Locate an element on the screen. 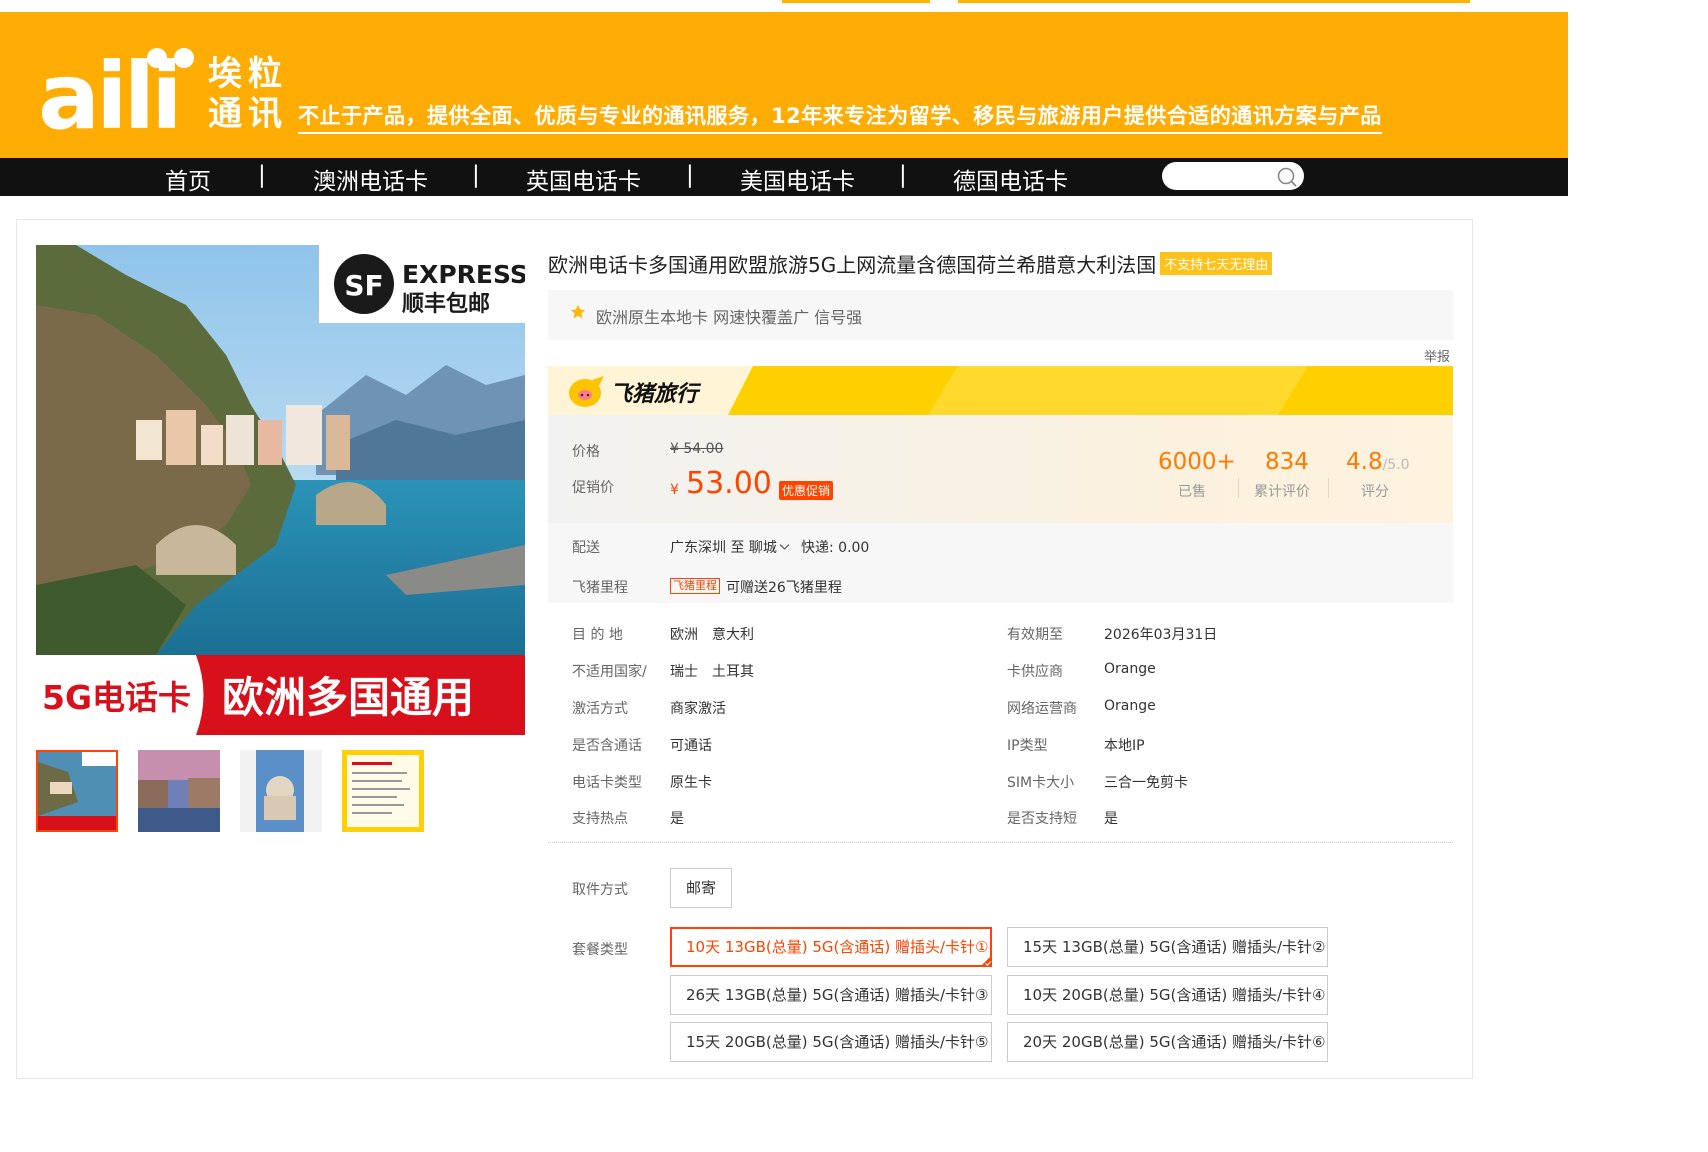 The width and height of the screenshot is (1708, 1152). price-box is located at coordinates (1000, 469).